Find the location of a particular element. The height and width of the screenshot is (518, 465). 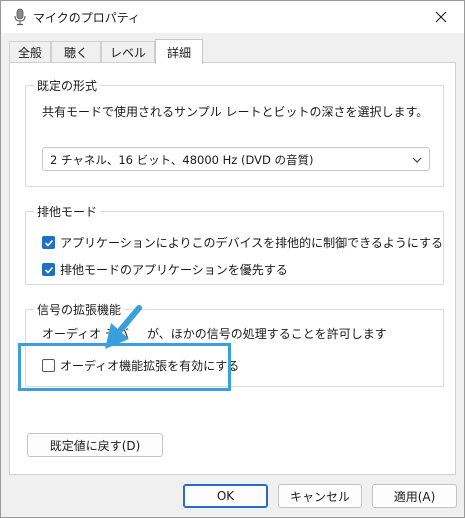

default-format-title: 既定の形式 is located at coordinates (67, 85).